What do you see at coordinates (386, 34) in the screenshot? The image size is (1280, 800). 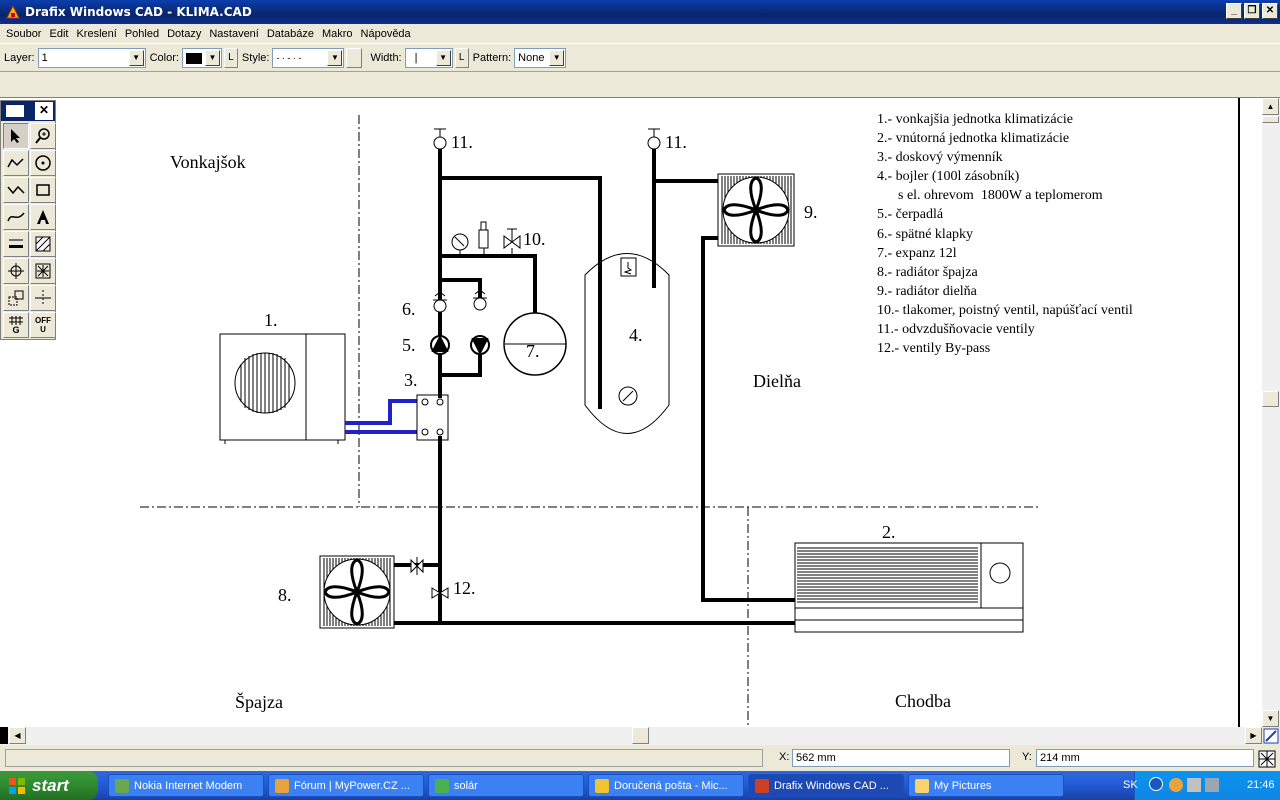 I see `menu-napoveda: Nápověda` at bounding box center [386, 34].